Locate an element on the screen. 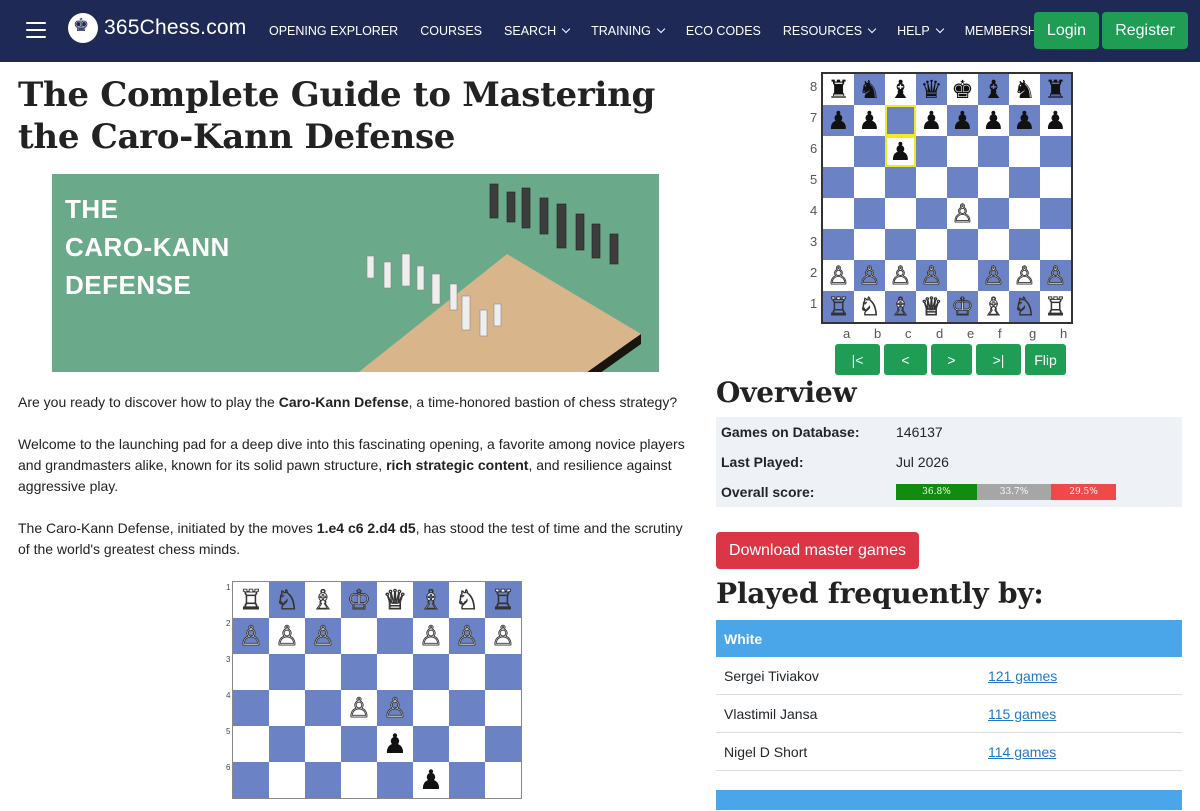 The image size is (1200, 811). square-g5 is located at coordinates (1024, 182).